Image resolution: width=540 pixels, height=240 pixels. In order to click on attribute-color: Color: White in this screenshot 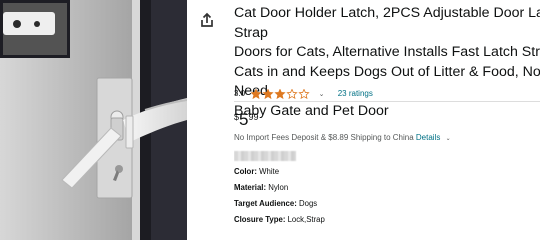, I will do `click(256, 171)`.